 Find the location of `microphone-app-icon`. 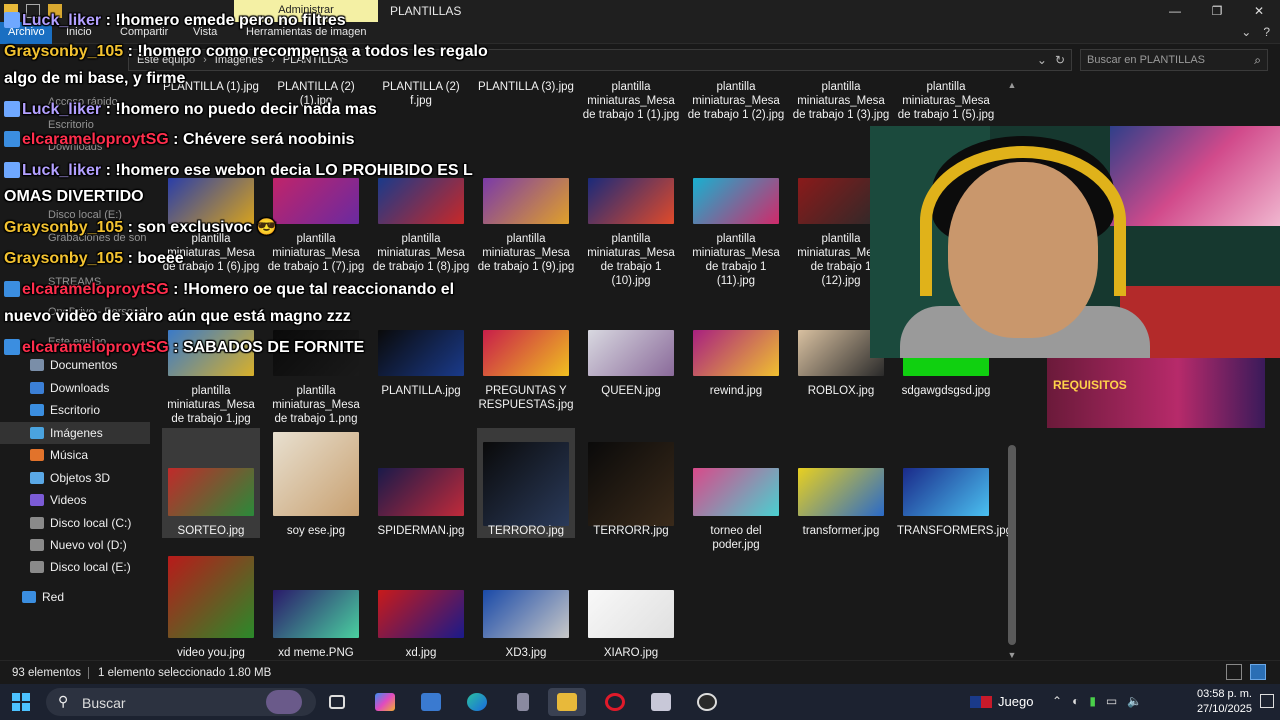

microphone-app-icon is located at coordinates (523, 702).